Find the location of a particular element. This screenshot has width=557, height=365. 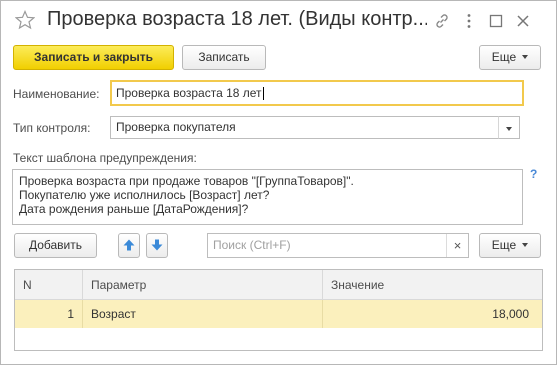

save-button: Записать is located at coordinates (224, 57).